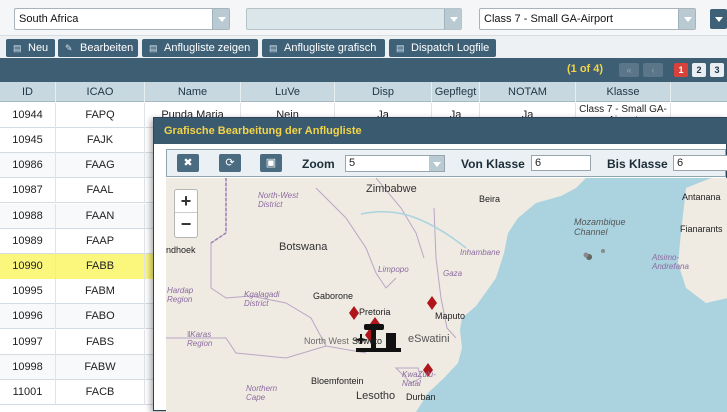  I want to click on map-label-atsimo-andrefana: Atsimo- Andrefana, so click(670, 262).